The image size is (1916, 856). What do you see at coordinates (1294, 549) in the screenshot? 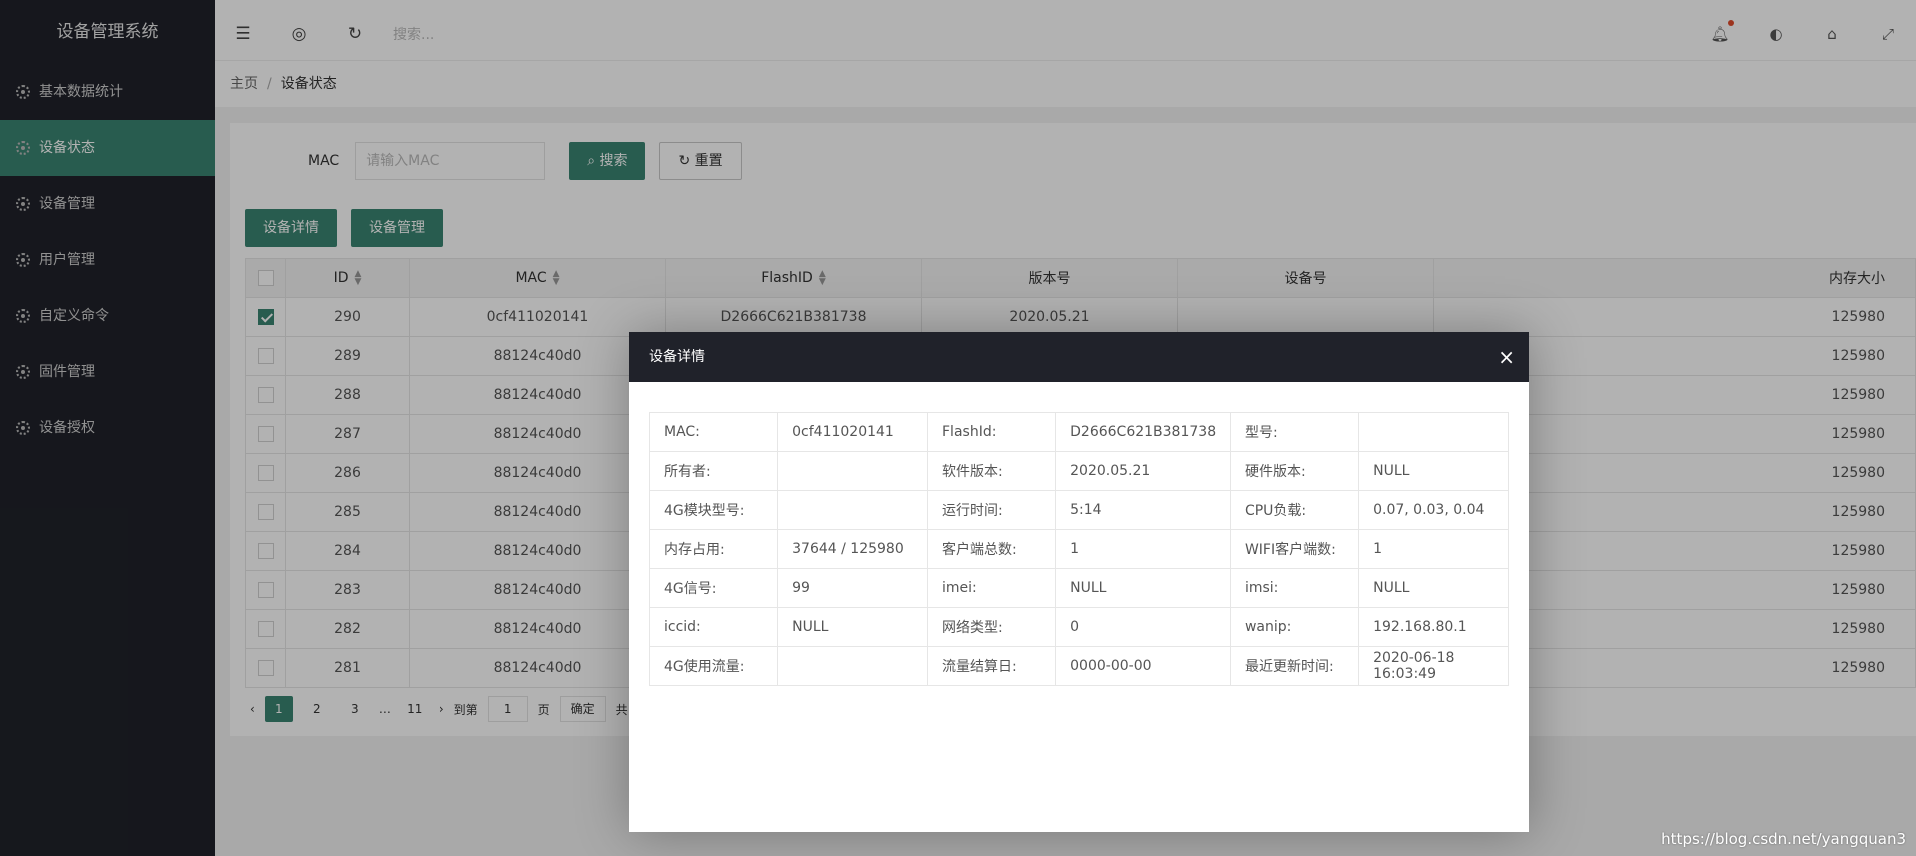
I see `detail-key: WIFI客户端数:` at bounding box center [1294, 549].